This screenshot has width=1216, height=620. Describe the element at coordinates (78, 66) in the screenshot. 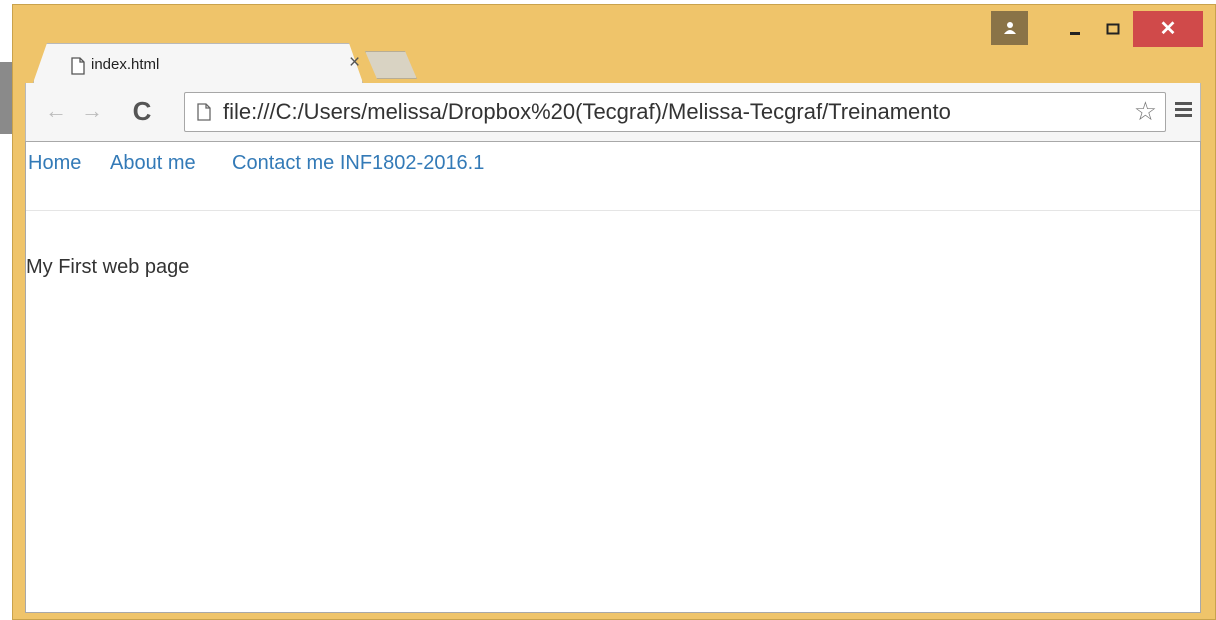

I see `page-icon` at that location.